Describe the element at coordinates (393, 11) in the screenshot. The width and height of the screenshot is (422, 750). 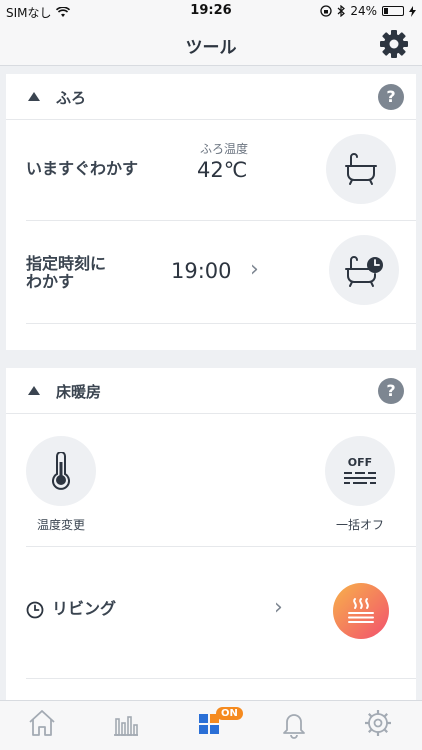
I see `battery-icon` at that location.